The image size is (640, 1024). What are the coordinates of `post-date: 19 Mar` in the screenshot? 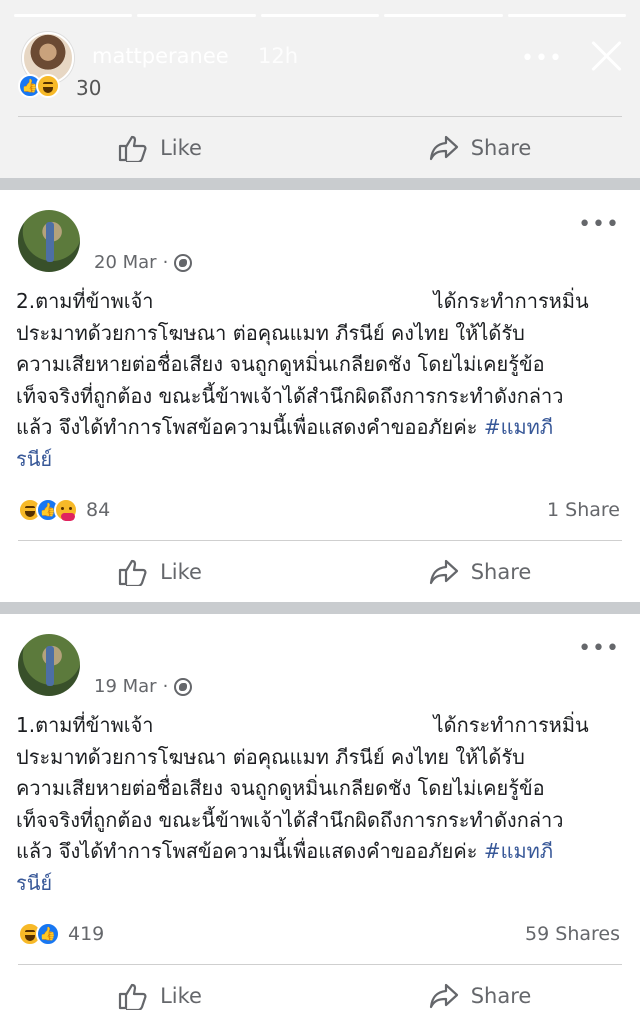 It's located at (125, 686).